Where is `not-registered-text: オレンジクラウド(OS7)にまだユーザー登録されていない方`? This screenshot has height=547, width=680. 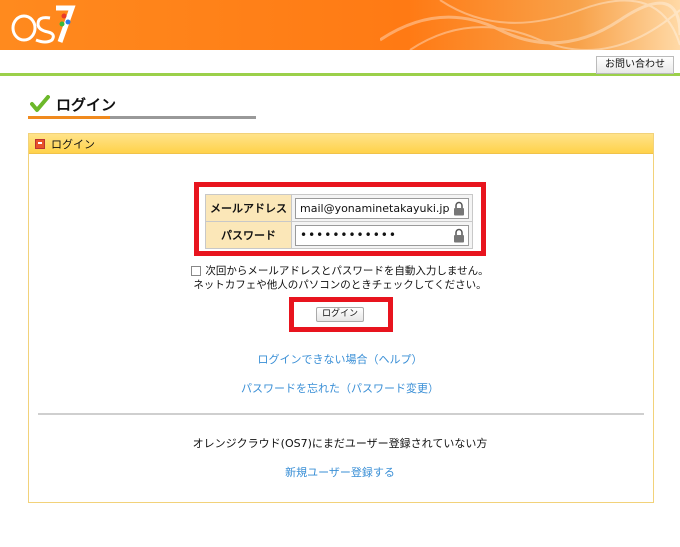 not-registered-text: オレンジクラウド(OS7)にまだユーザー登録されていない方 is located at coordinates (340, 443).